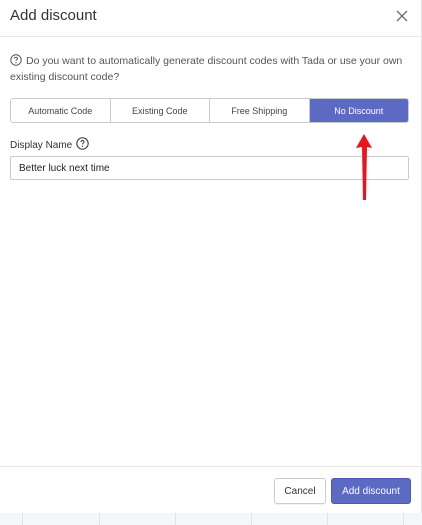  What do you see at coordinates (82, 145) in the screenshot?
I see `help-icon` at bounding box center [82, 145].